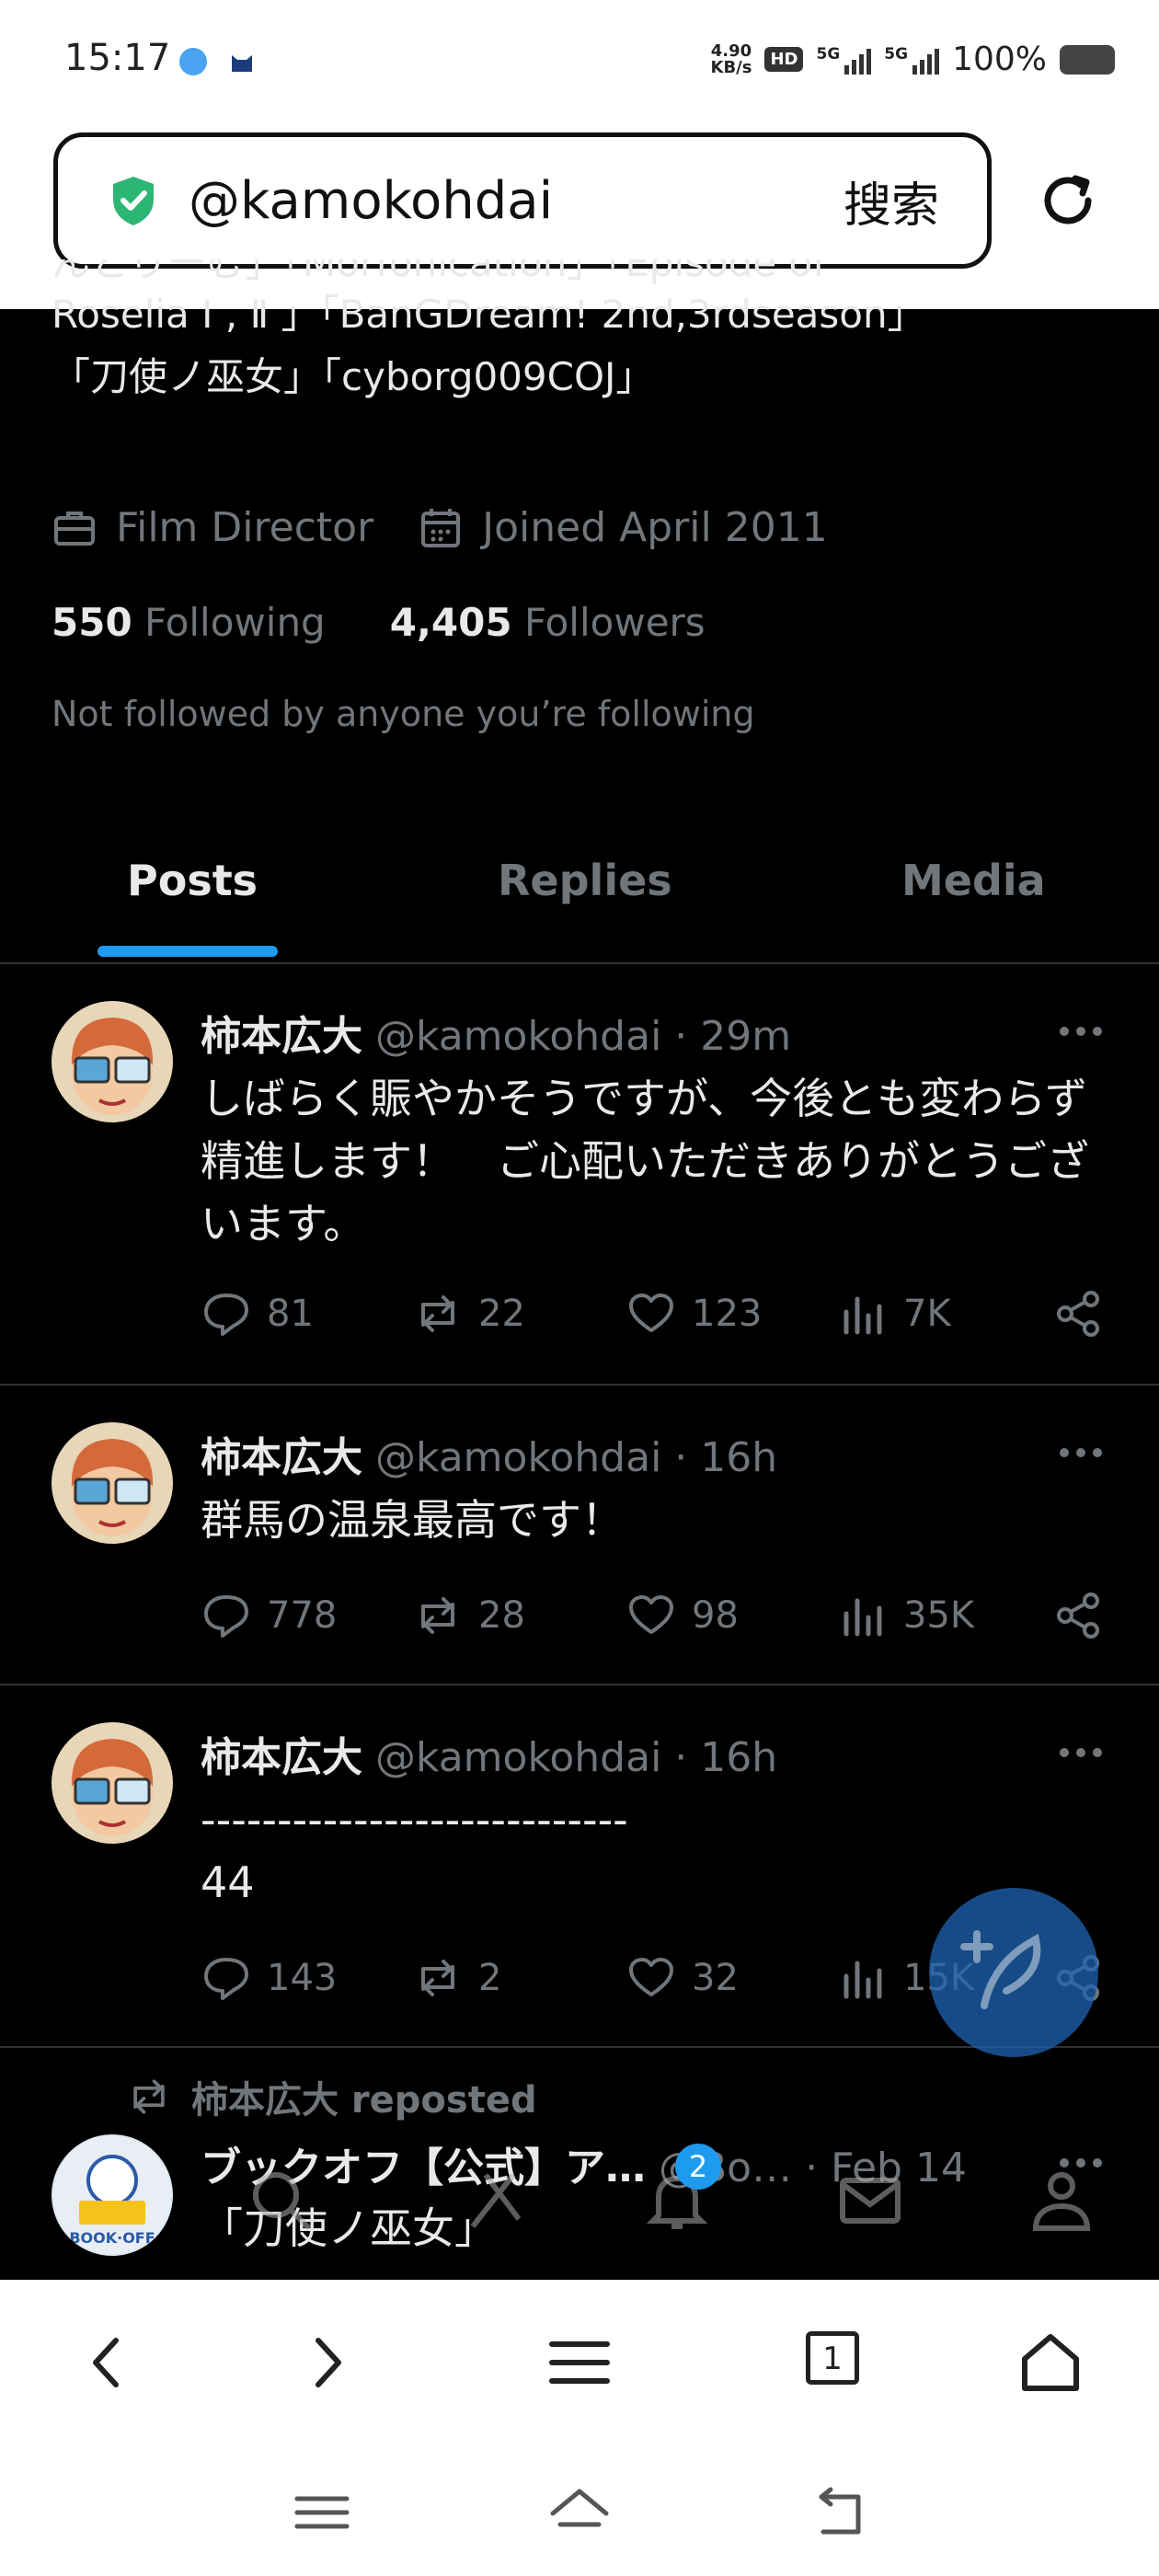 This screenshot has width=1159, height=2576. I want to click on tab-media: Media, so click(973, 880).